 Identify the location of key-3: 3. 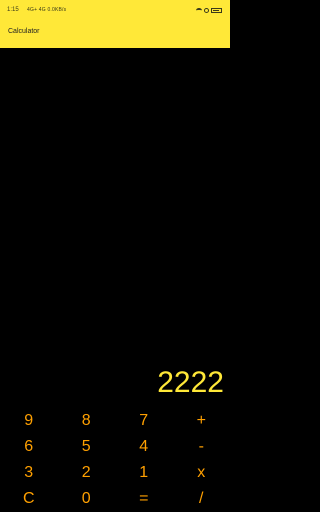
(29, 473).